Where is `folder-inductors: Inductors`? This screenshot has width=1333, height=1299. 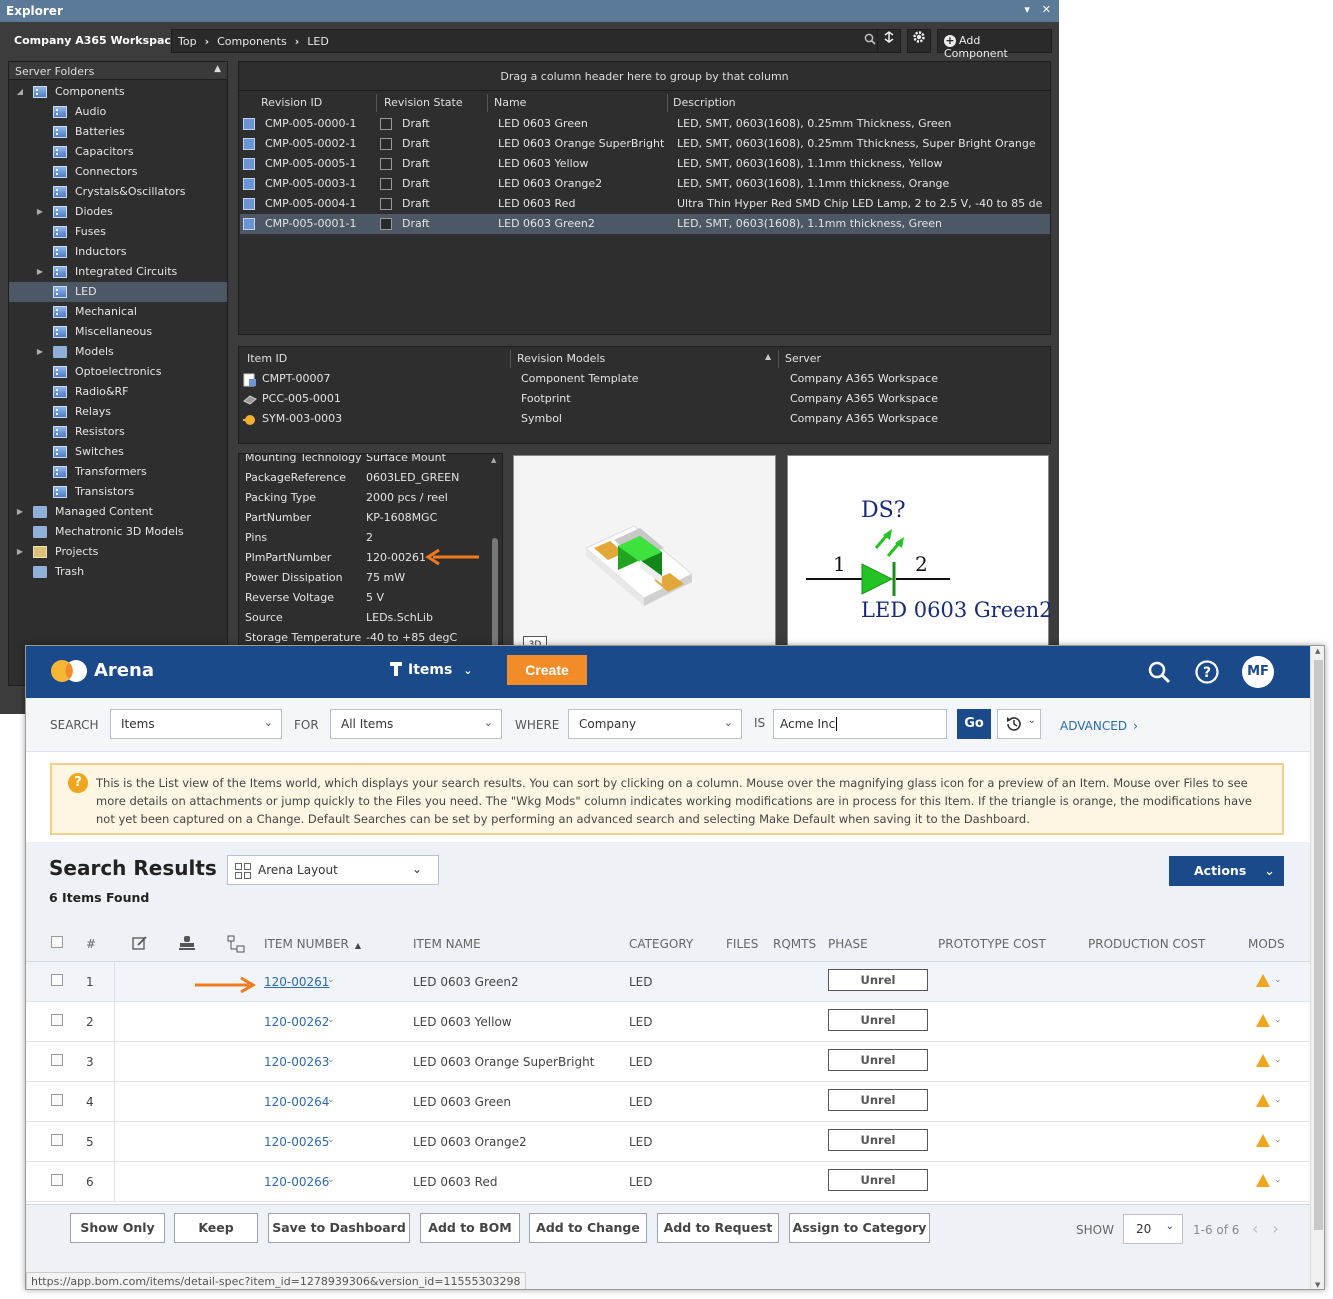
folder-inductors: Inductors is located at coordinates (118, 252).